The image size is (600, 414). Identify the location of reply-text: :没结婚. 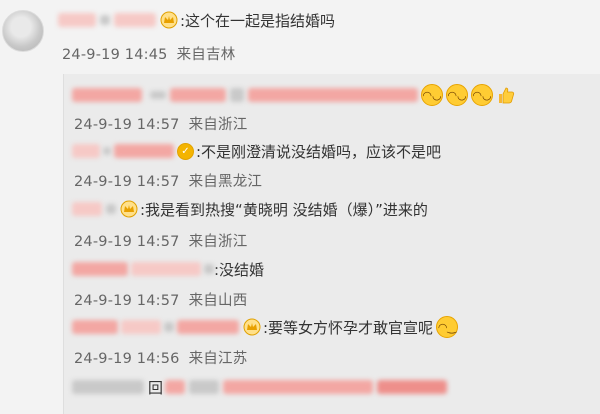
(239, 269).